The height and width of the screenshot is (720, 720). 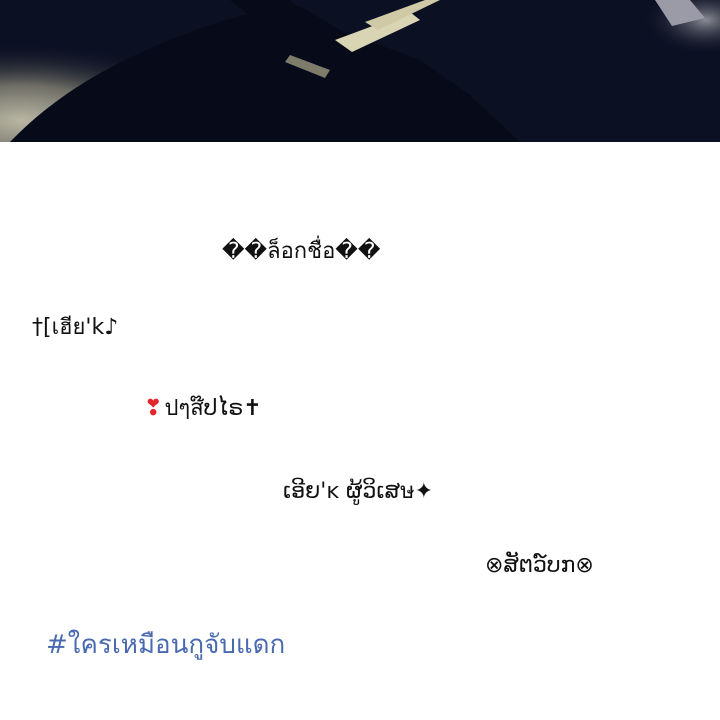 I want to click on hashtag-link: #ใครเหมือนกูจับแดก, so click(x=165, y=645).